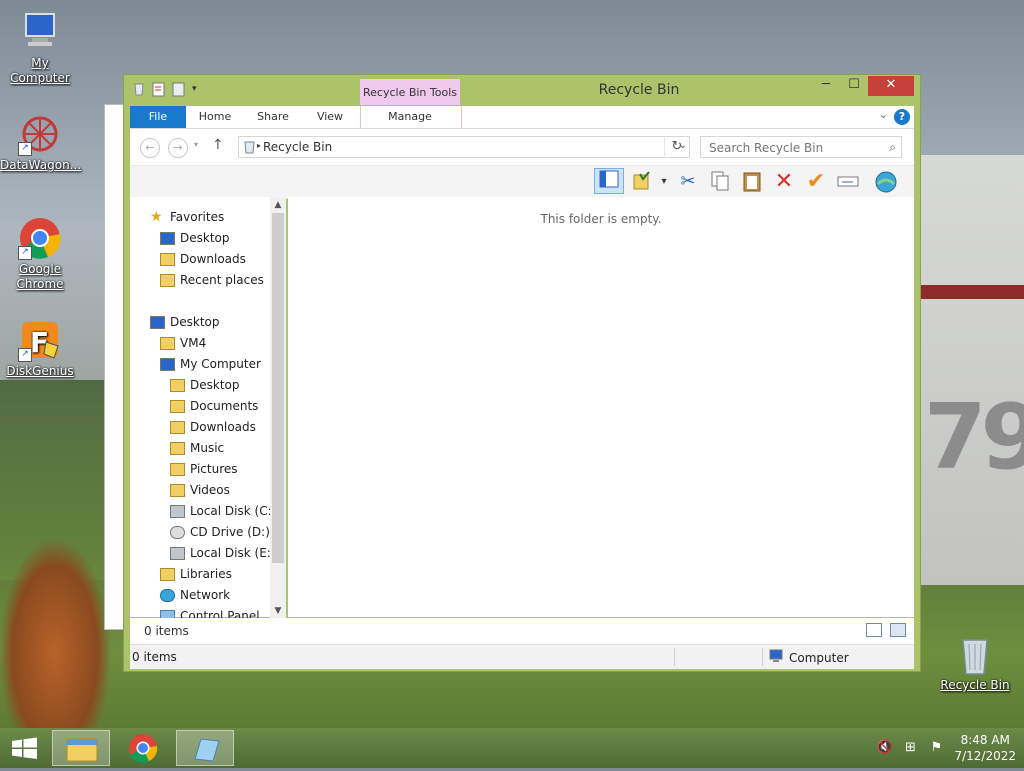 The image size is (1024, 771). I want to click on item-count: 0 items, so click(166, 631).